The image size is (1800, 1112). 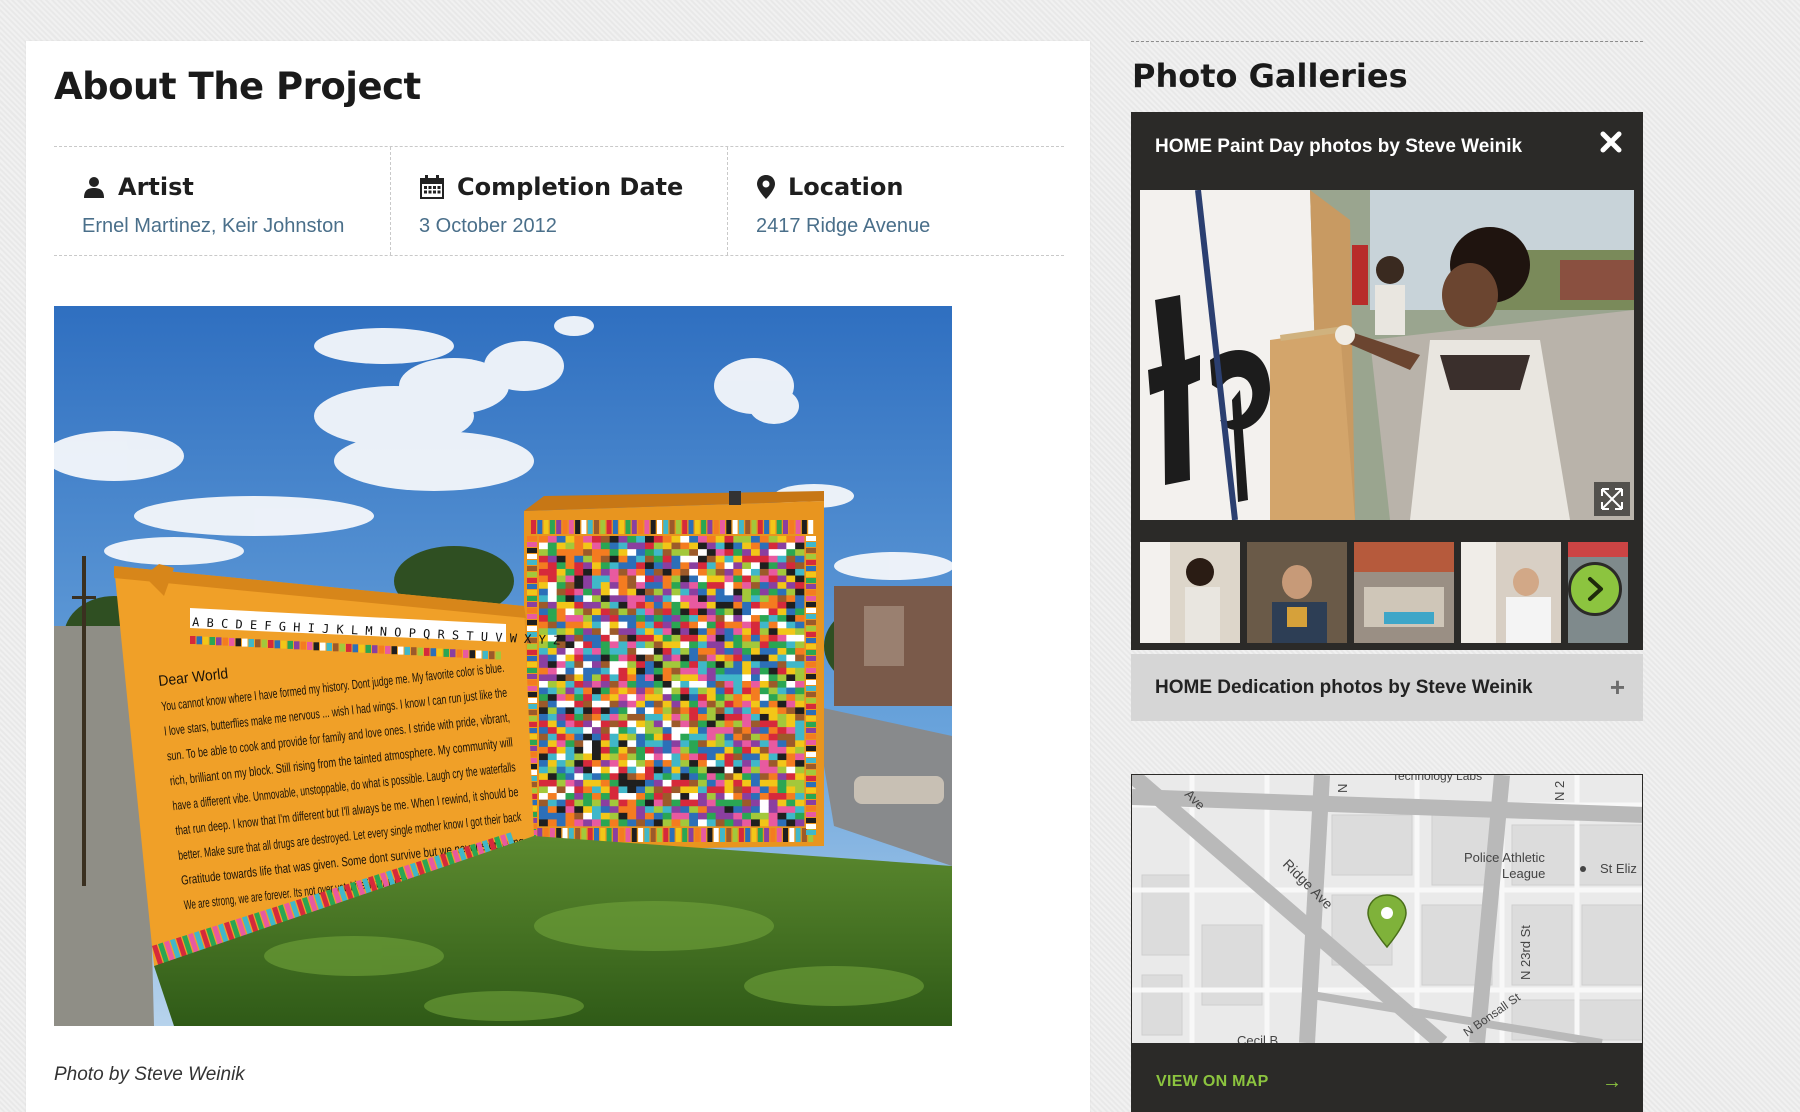 I want to click on map-label-cecil: Cecil B, so click(x=1257, y=1038).